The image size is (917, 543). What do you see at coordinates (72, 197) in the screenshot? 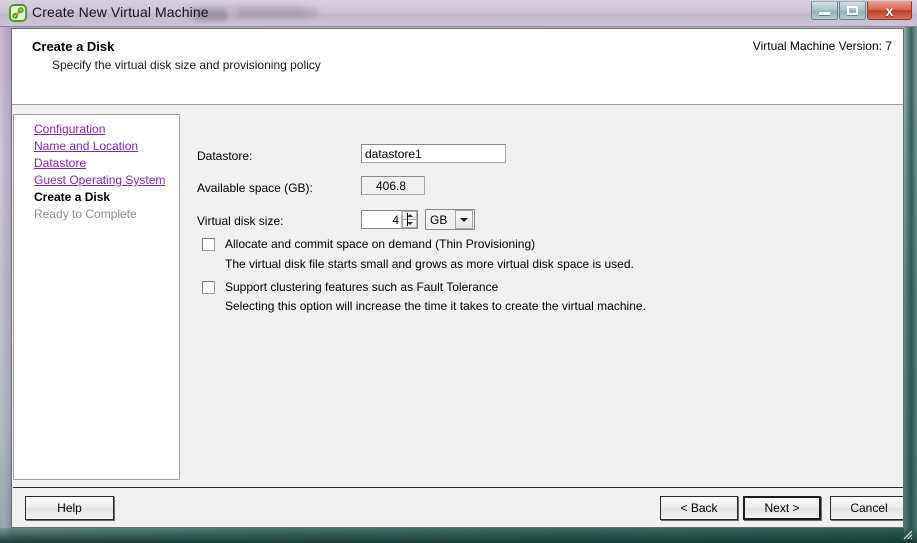
I see `sidebar-item-label: Create a Disk` at bounding box center [72, 197].